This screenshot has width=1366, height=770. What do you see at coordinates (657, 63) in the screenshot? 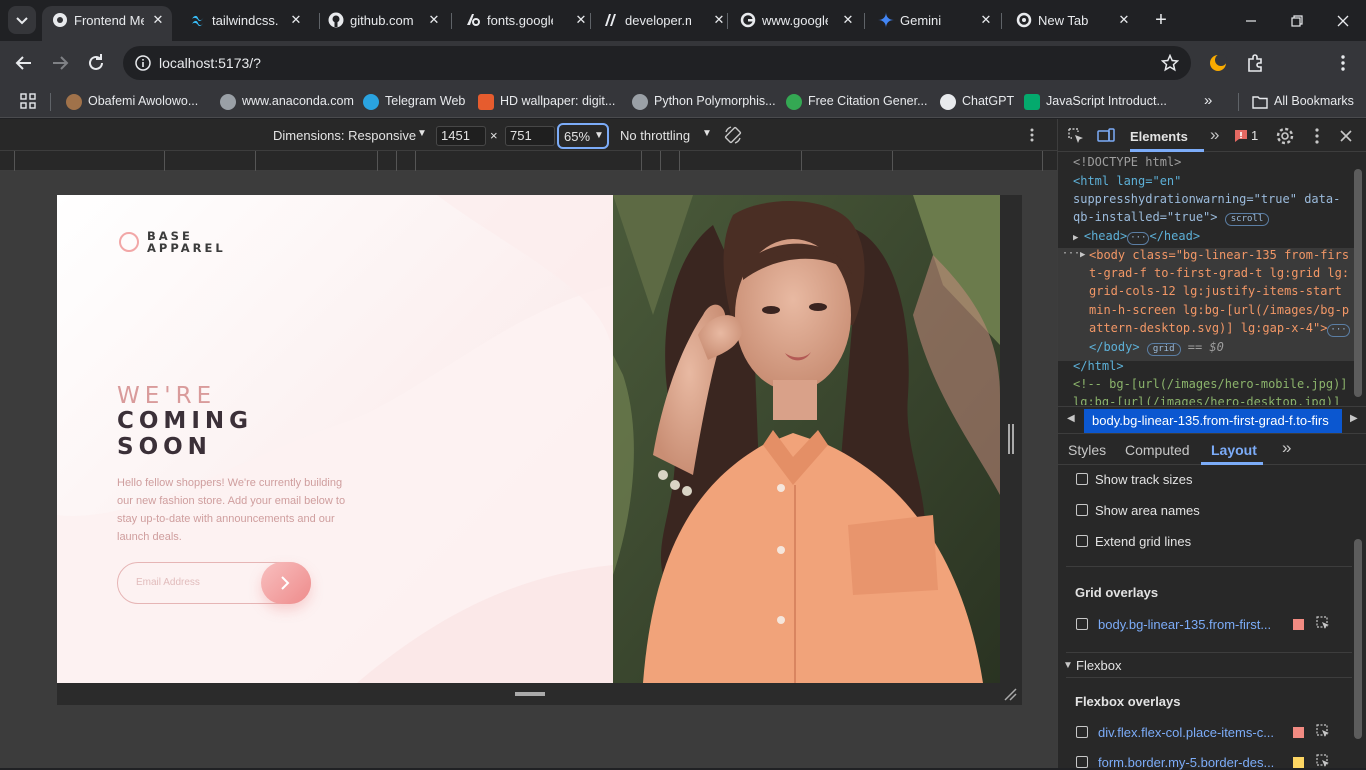
I see `address-bar: localhost:5173/?` at bounding box center [657, 63].